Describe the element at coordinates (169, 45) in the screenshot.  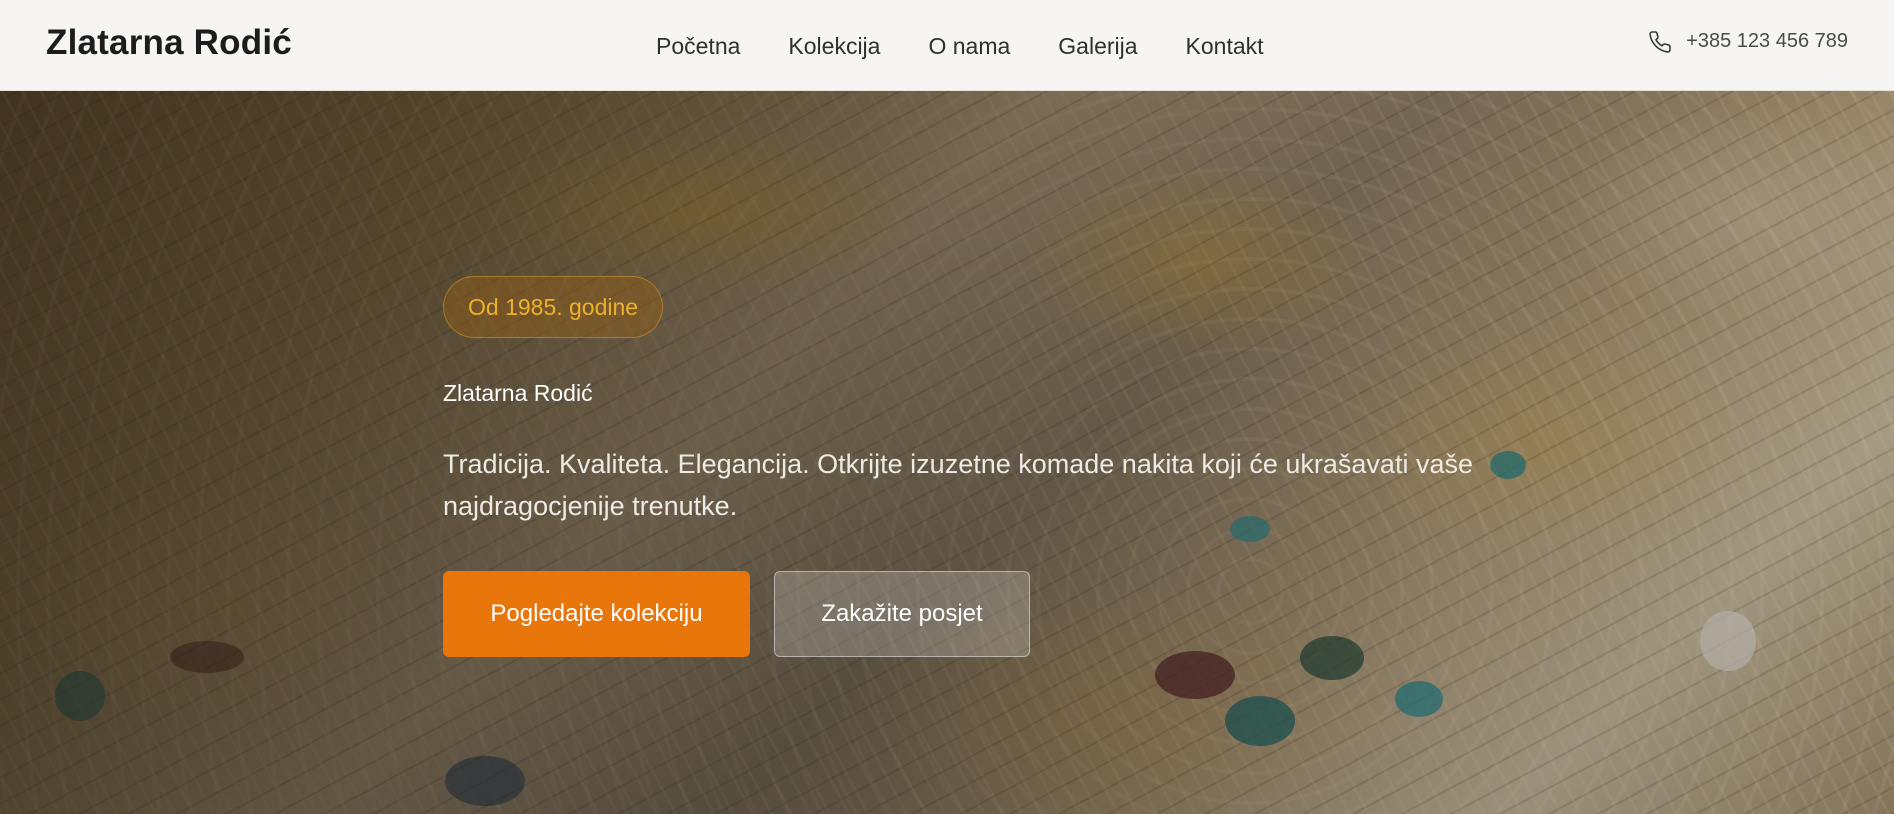
I see `site-logo: Zlatarna Rodić` at that location.